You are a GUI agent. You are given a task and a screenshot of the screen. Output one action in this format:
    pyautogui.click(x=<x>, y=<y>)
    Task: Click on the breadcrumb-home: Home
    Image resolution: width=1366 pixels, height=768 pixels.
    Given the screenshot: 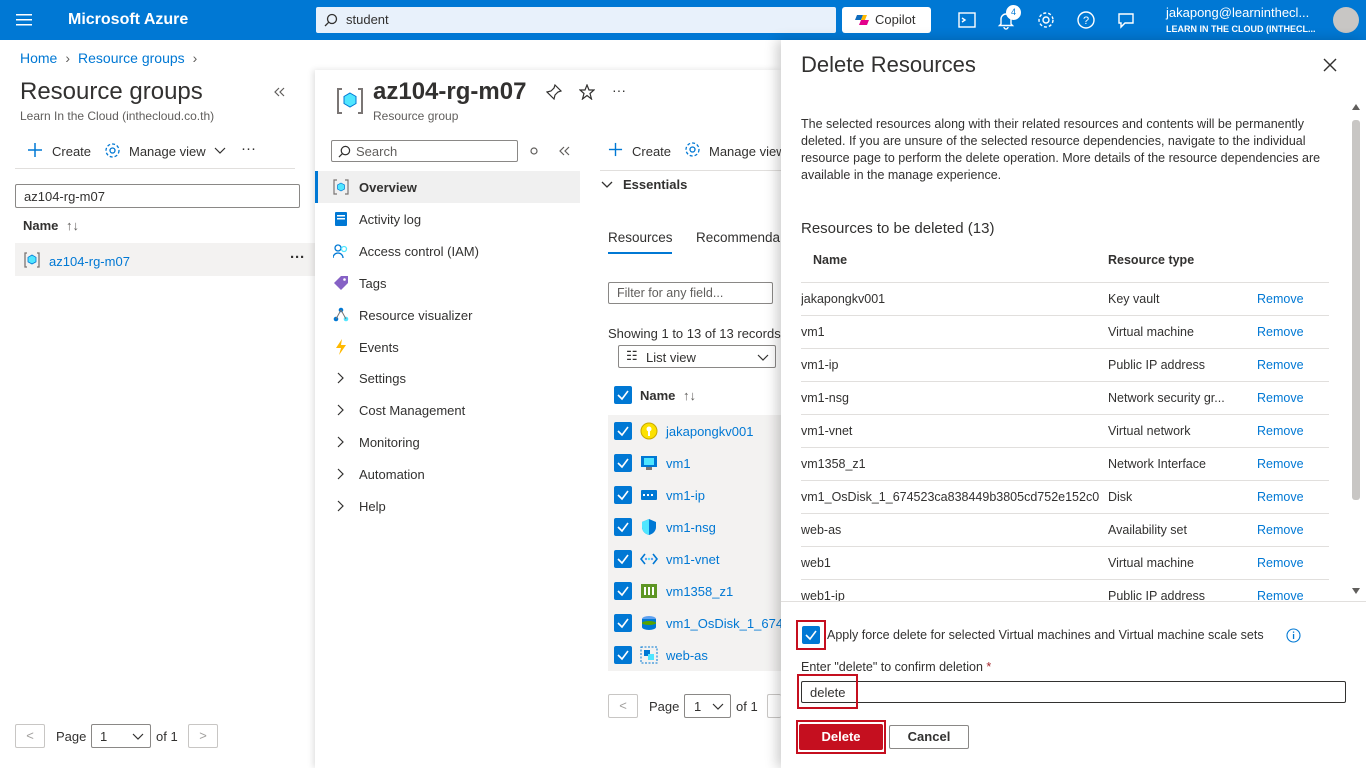 What is the action you would take?
    pyautogui.click(x=38, y=58)
    